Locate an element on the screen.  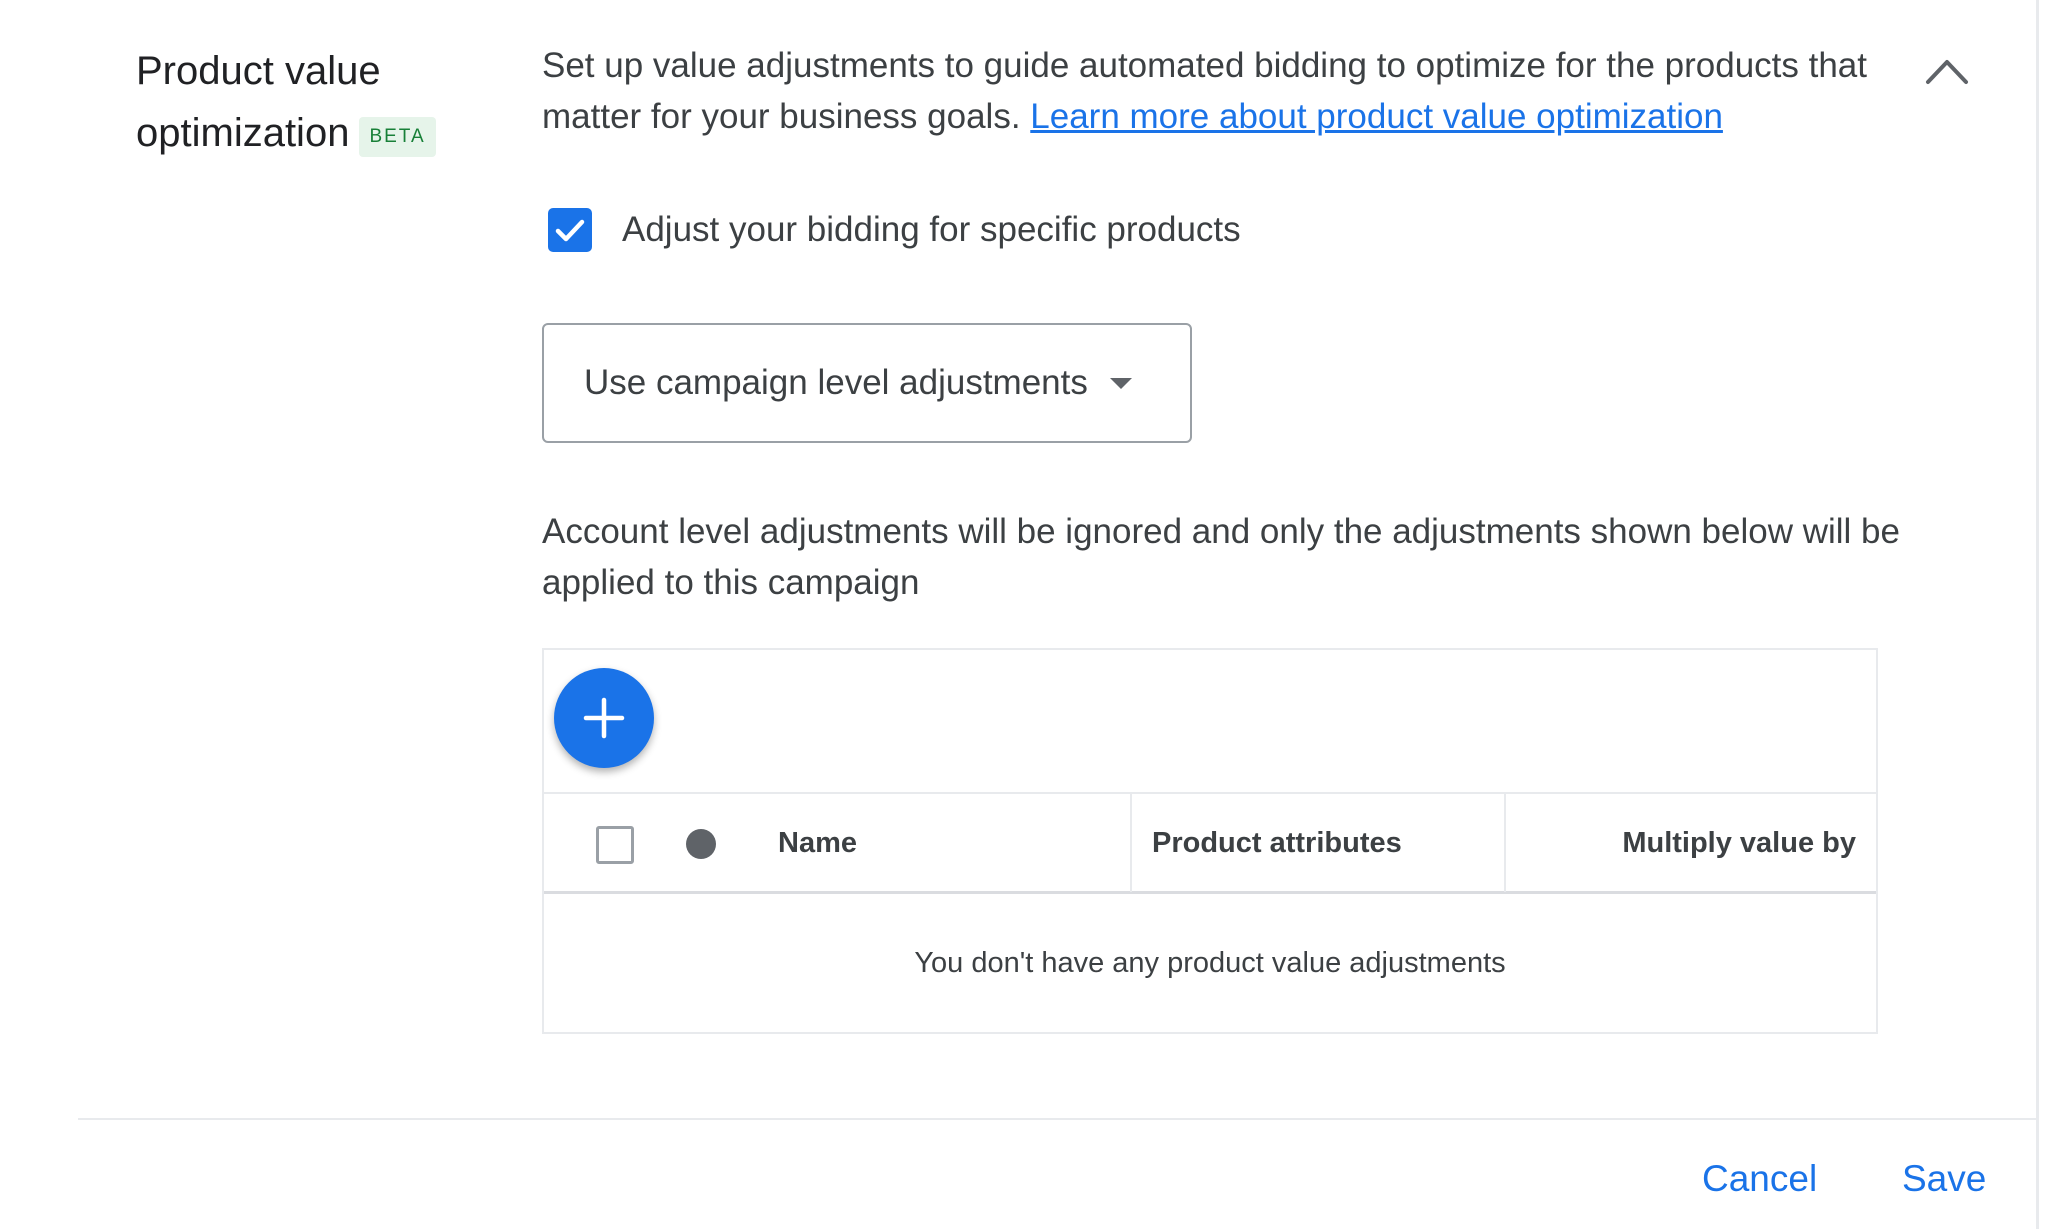
column-header-name: Name is located at coordinates (928, 843).